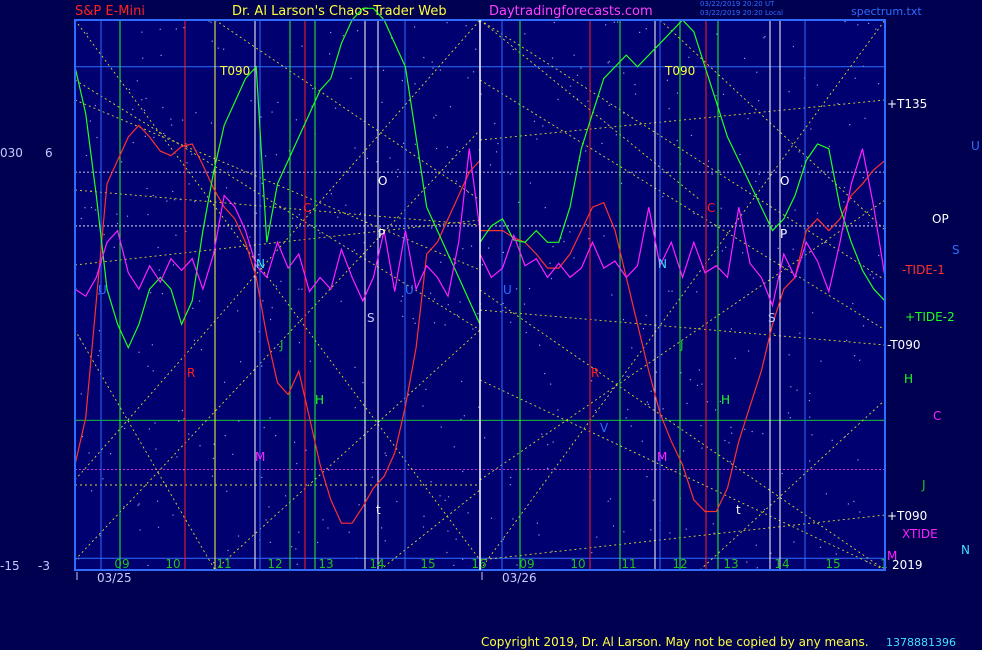 The height and width of the screenshot is (650, 982). I want to click on hour-tick-label: 12, so click(679, 564).